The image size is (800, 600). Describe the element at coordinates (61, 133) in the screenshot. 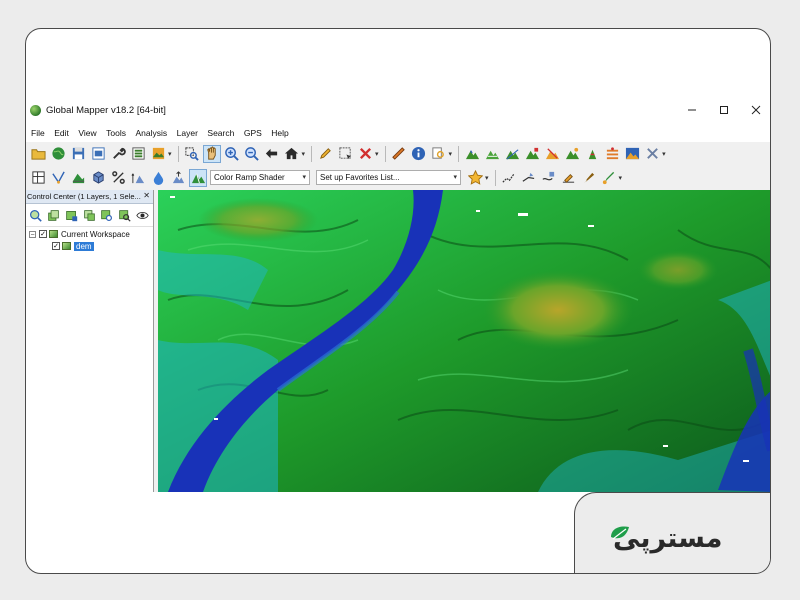

I see `menu-edit: Edit` at that location.